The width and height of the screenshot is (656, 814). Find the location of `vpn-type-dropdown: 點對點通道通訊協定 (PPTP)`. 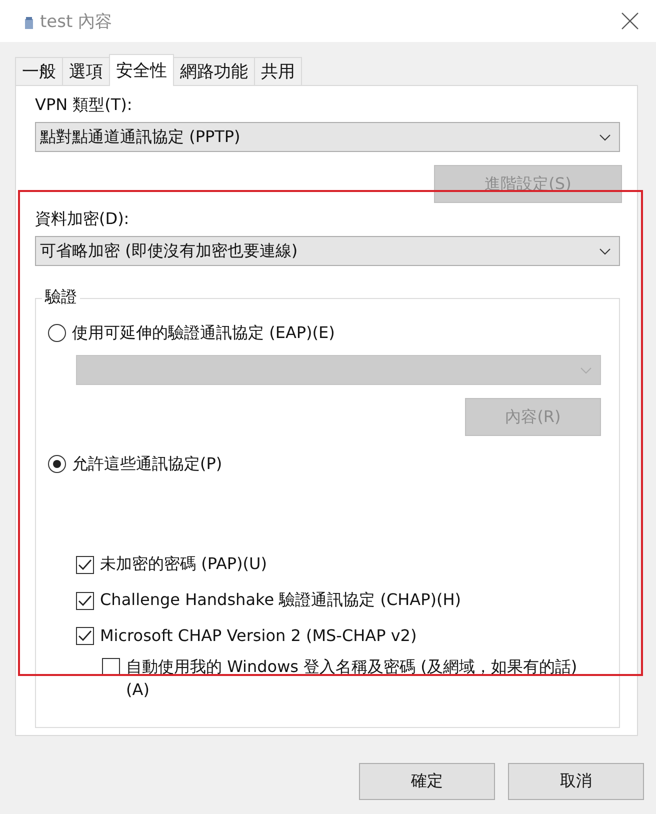

vpn-type-dropdown: 點對點通道通訊協定 (PPTP) is located at coordinates (327, 137).